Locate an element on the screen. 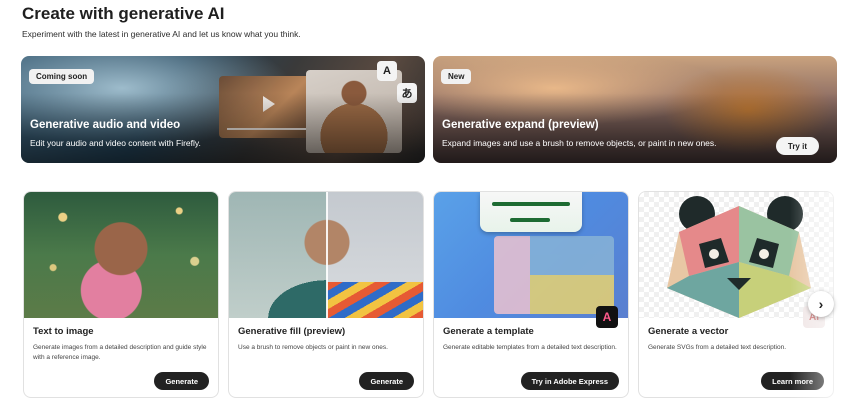 The height and width of the screenshot is (400, 854). banner-title: Generative expand (preview) is located at coordinates (520, 125).